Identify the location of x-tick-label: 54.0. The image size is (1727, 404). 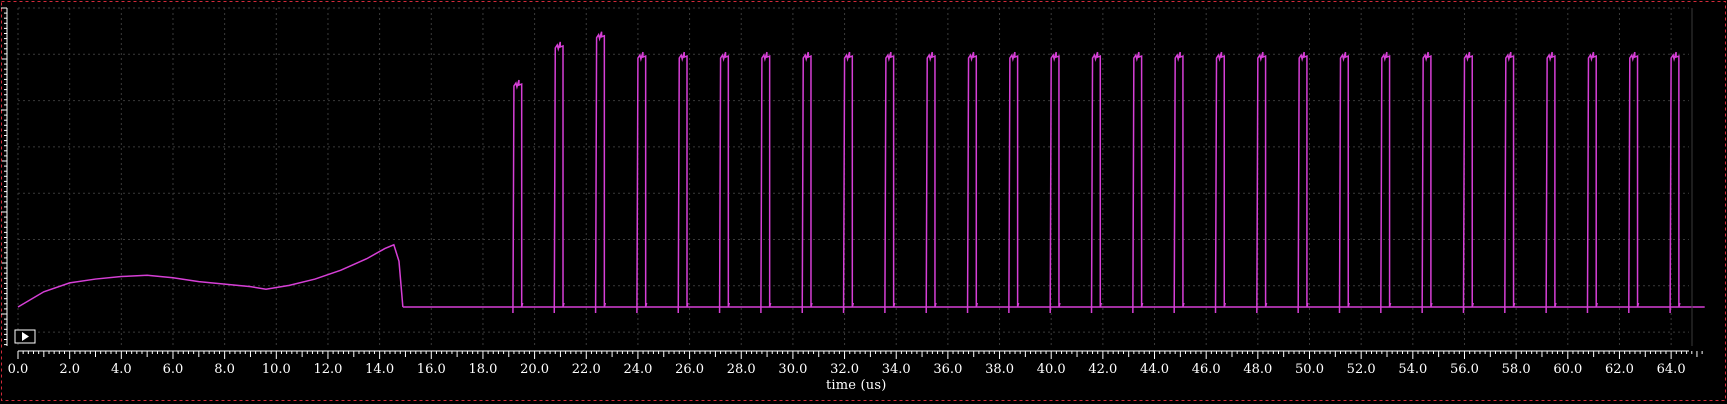
(1412, 369).